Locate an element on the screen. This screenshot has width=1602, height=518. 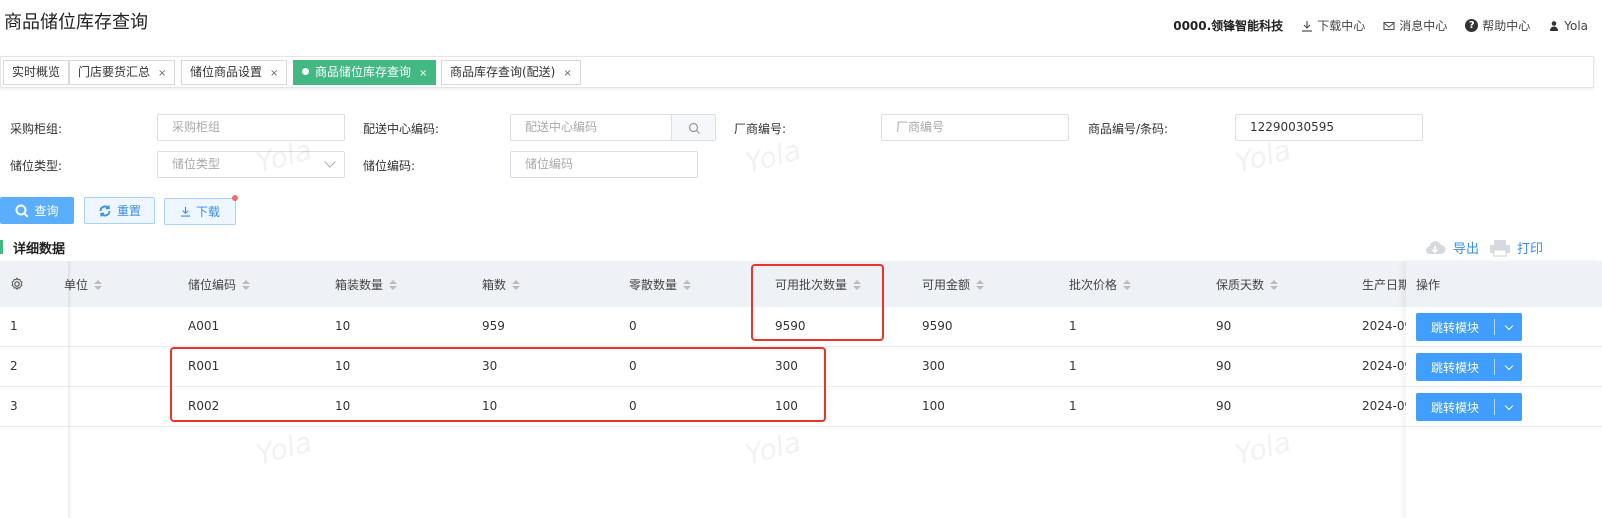
tab-realtime-overview: 实时概览 is located at coordinates (36, 72).